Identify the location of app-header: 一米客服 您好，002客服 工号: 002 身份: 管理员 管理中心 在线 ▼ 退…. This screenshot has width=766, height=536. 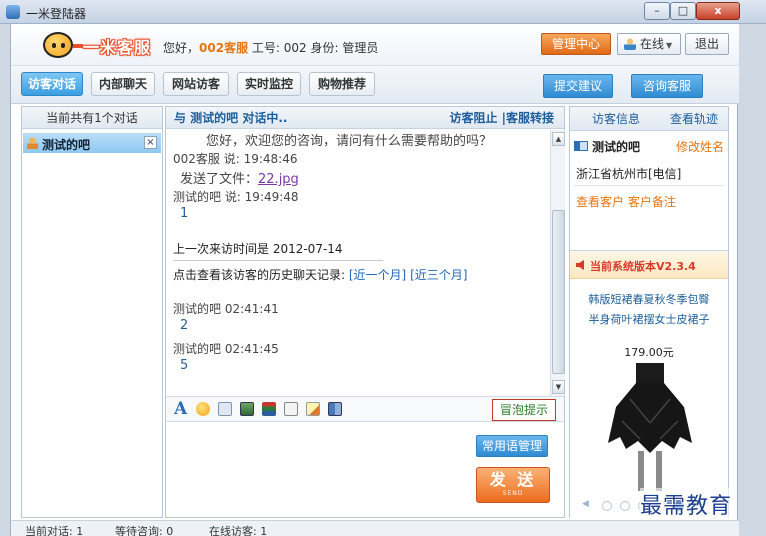
(375, 45).